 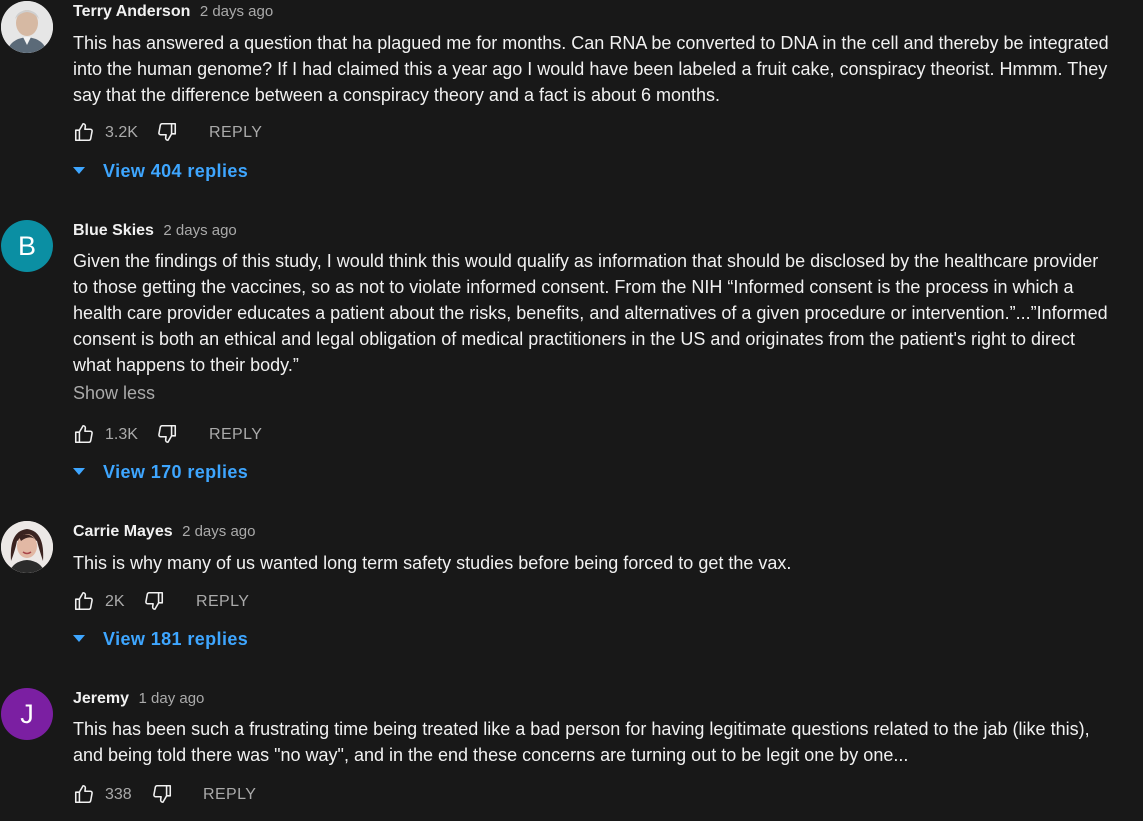 I want to click on comment-author: Jeremy, so click(x=101, y=698).